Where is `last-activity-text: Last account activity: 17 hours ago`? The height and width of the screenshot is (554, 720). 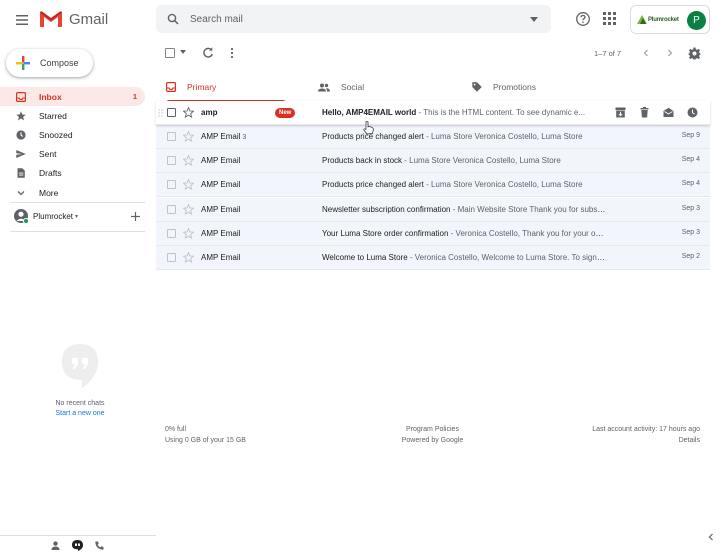
last-activity-text: Last account activity: 17 hours ago is located at coordinates (646, 429).